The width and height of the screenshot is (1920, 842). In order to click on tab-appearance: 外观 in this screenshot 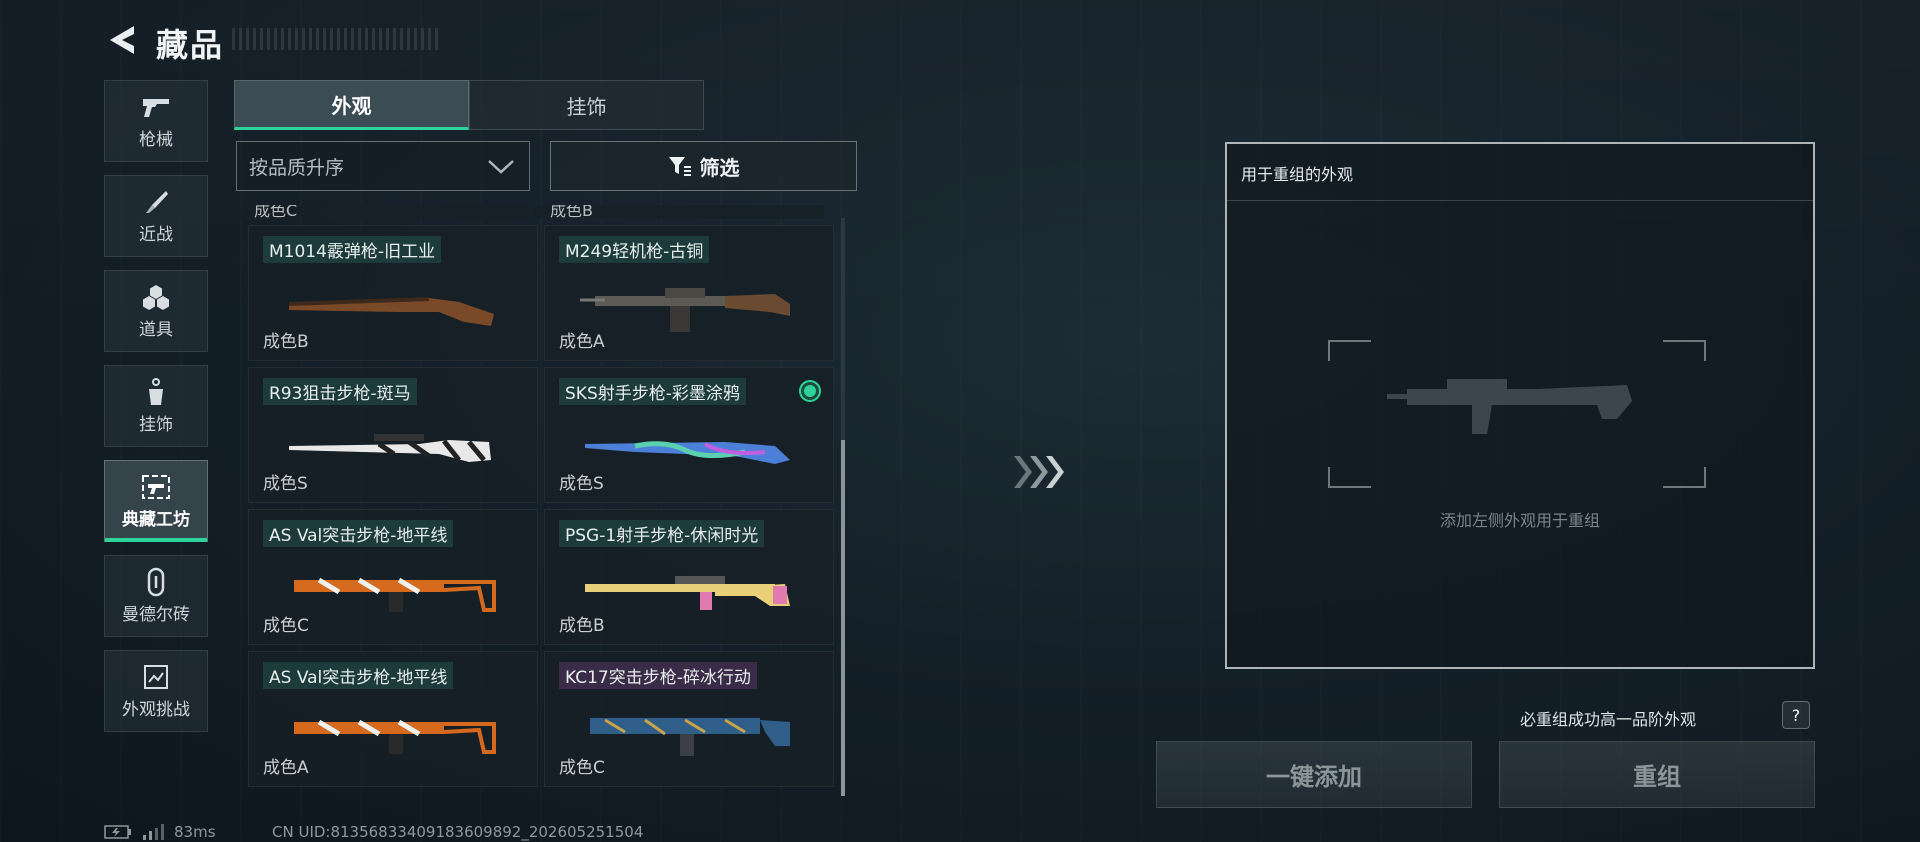, I will do `click(351, 105)`.